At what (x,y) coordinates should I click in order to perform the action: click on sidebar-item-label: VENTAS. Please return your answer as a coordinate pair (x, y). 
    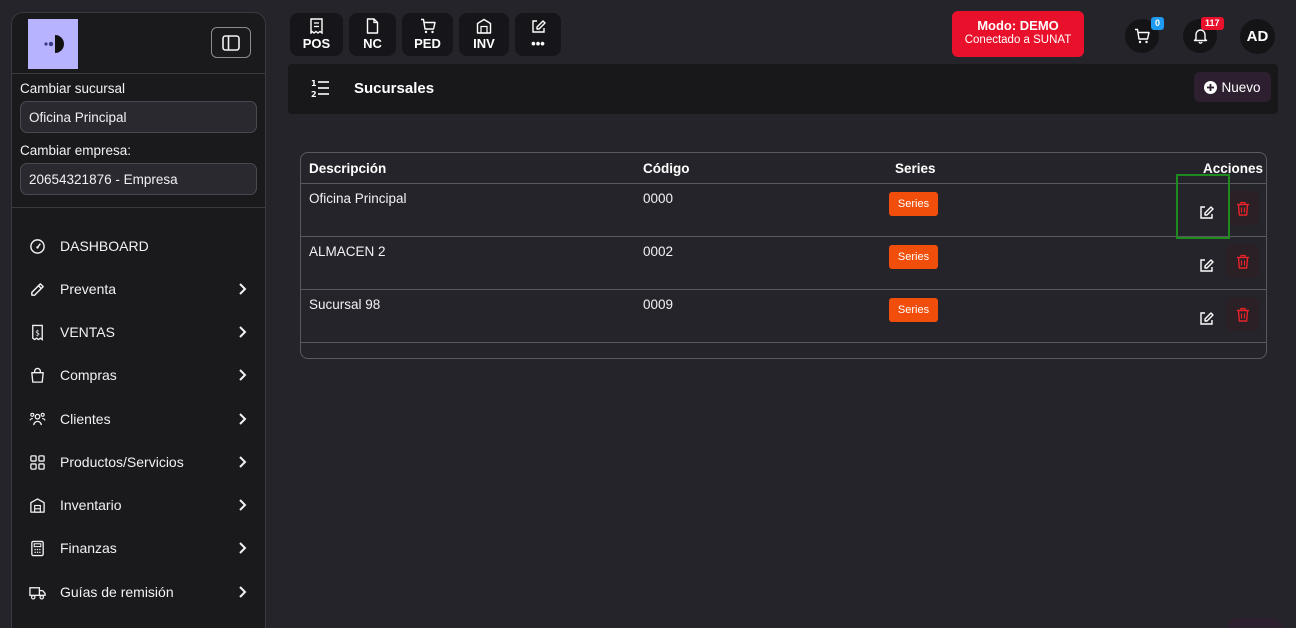
    Looking at the image, I should click on (87, 332).